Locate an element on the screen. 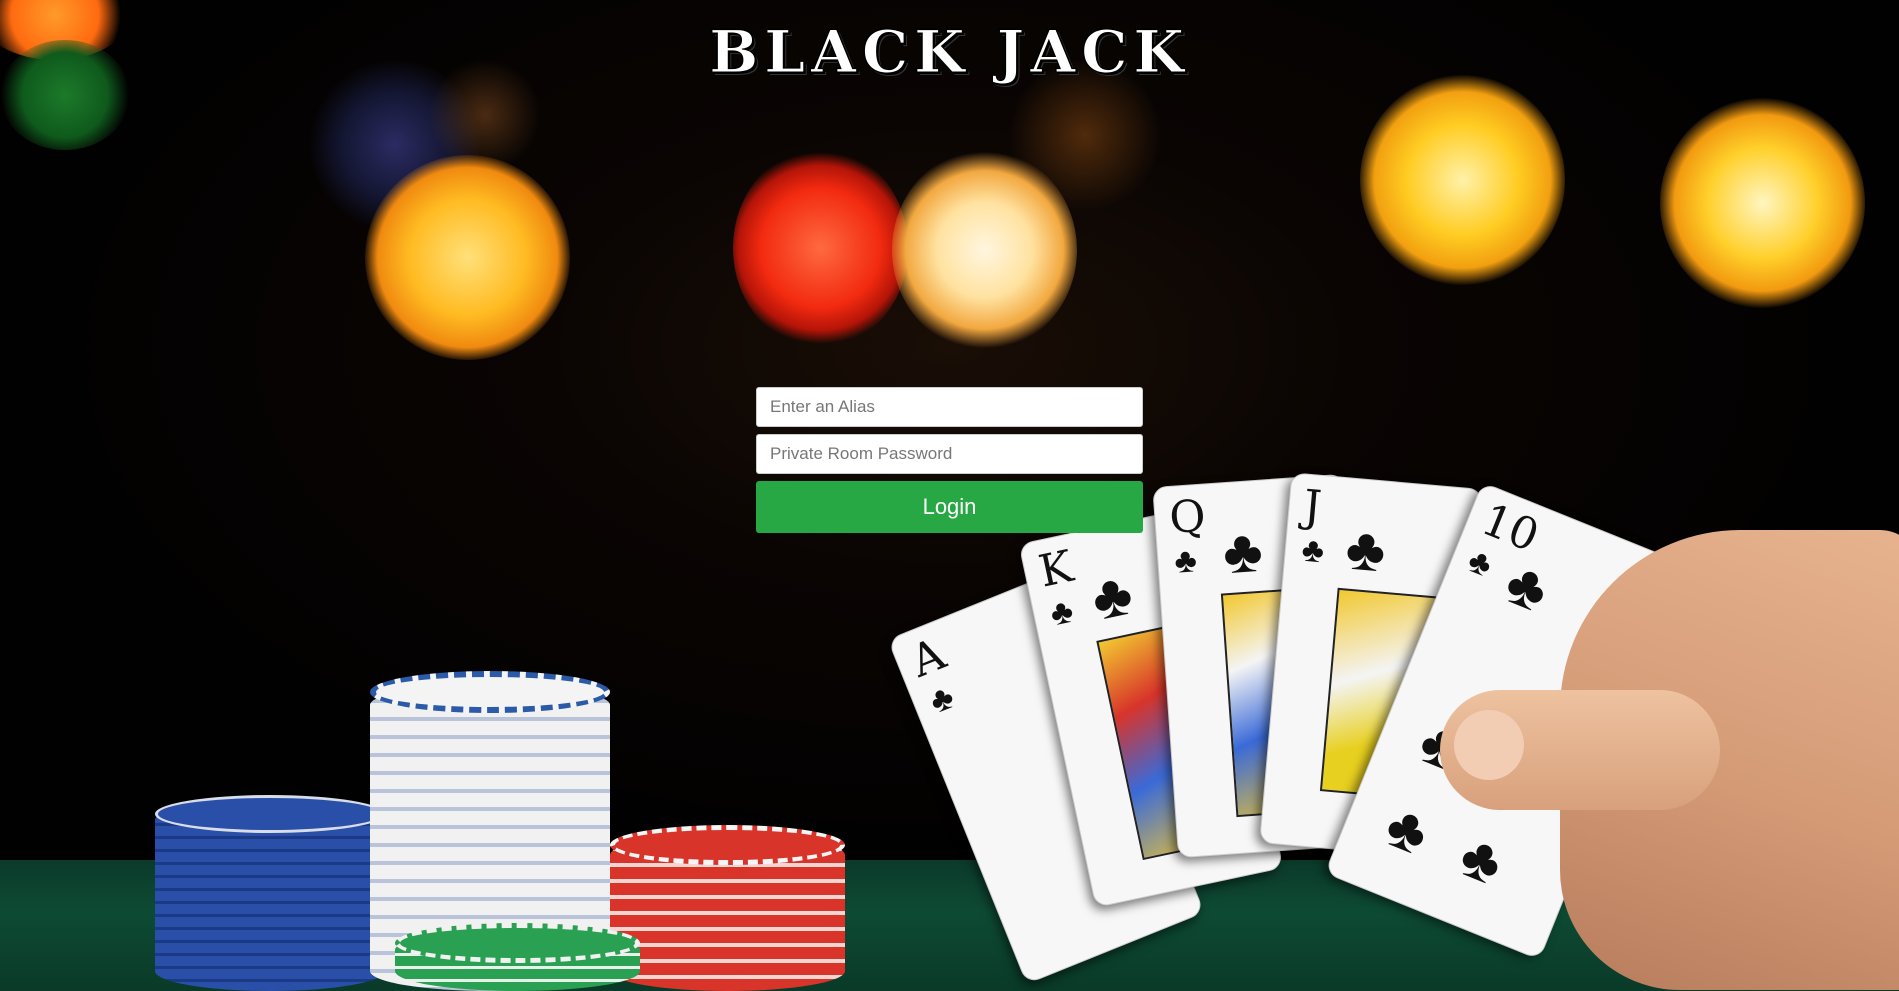  card-rank: K is located at coordinates (1056, 569).